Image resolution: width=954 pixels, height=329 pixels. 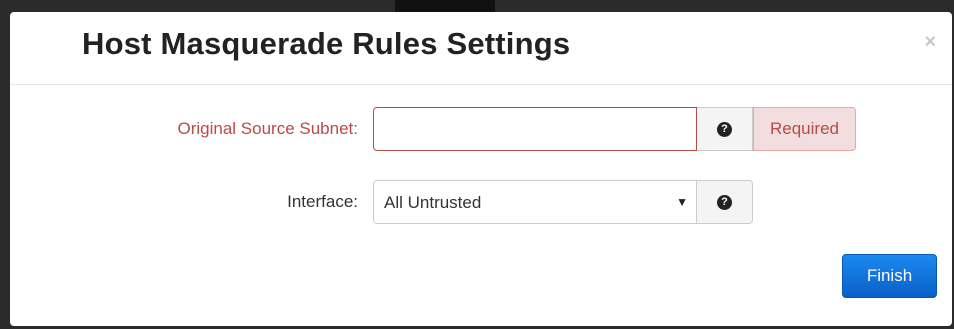 I want to click on required-validation-badge: Required, so click(x=804, y=129).